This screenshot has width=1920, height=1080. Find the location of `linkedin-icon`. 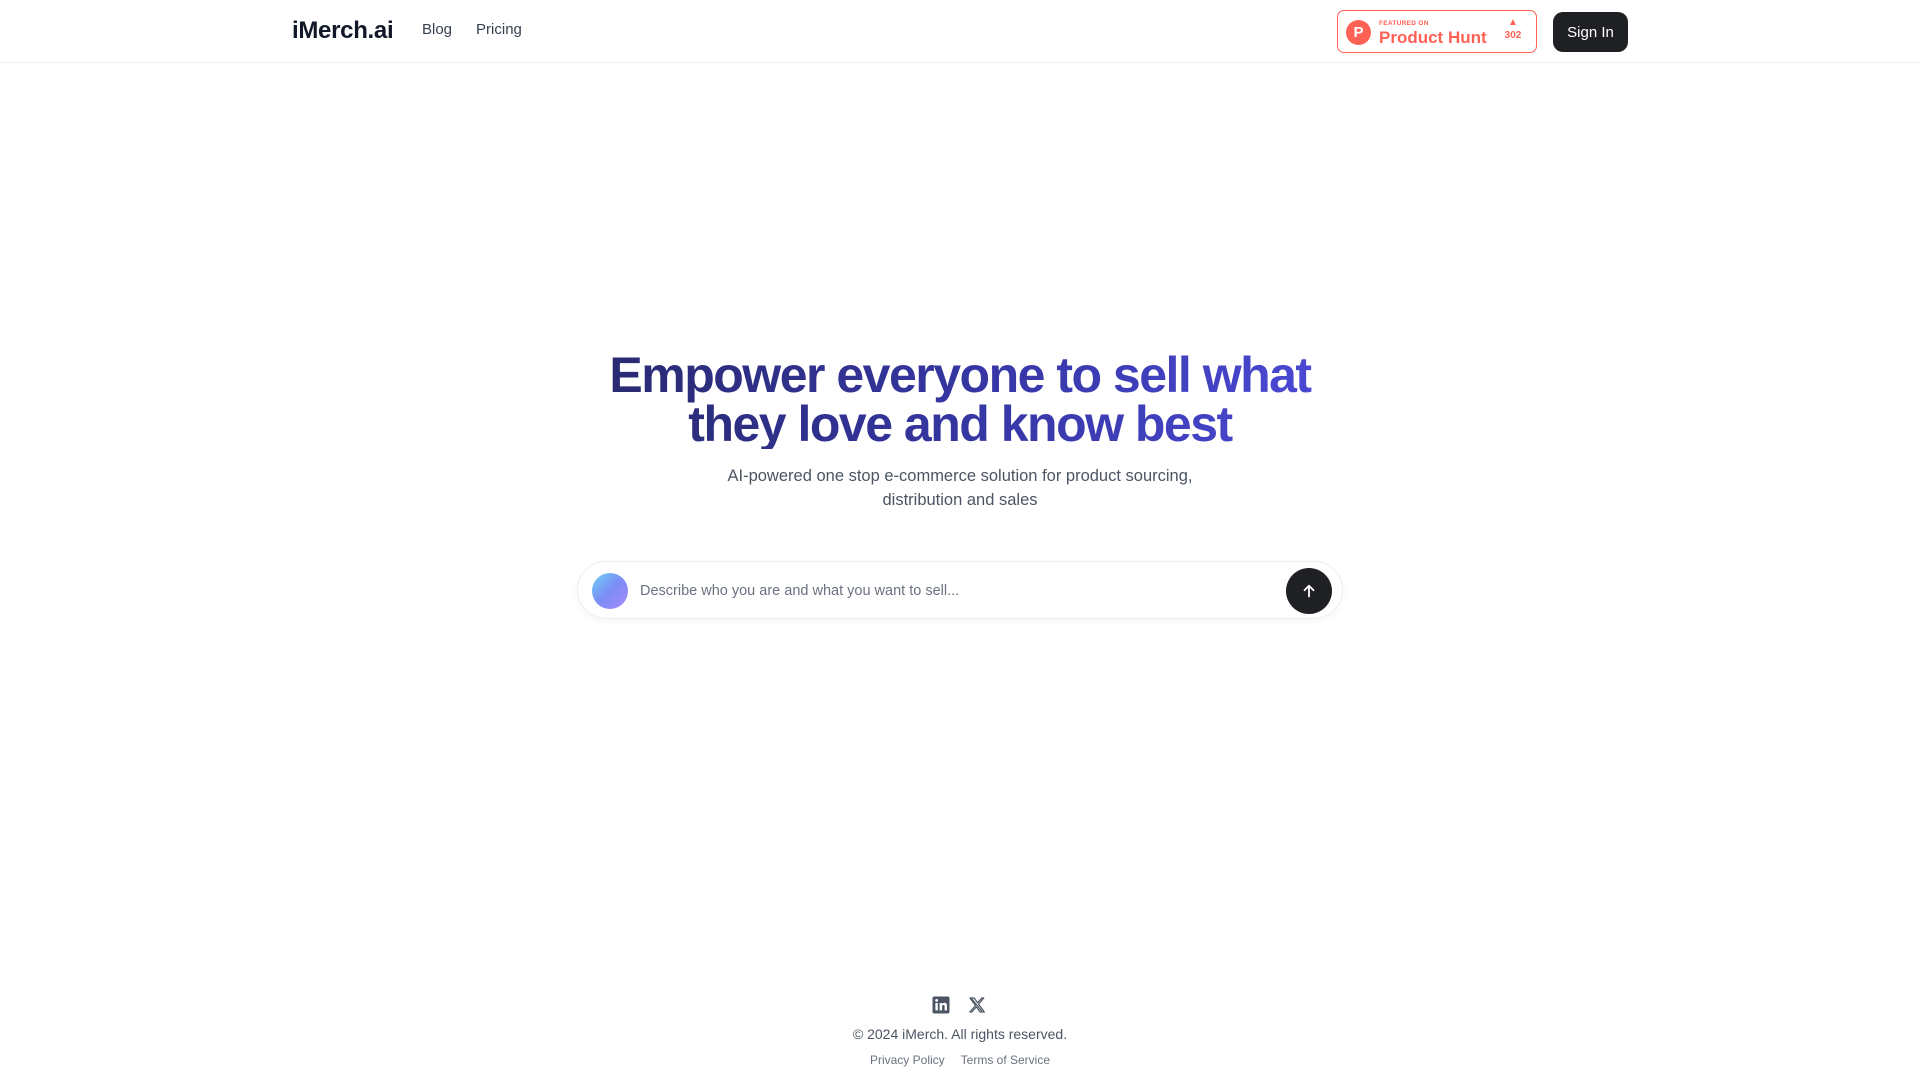

linkedin-icon is located at coordinates (941, 1005).